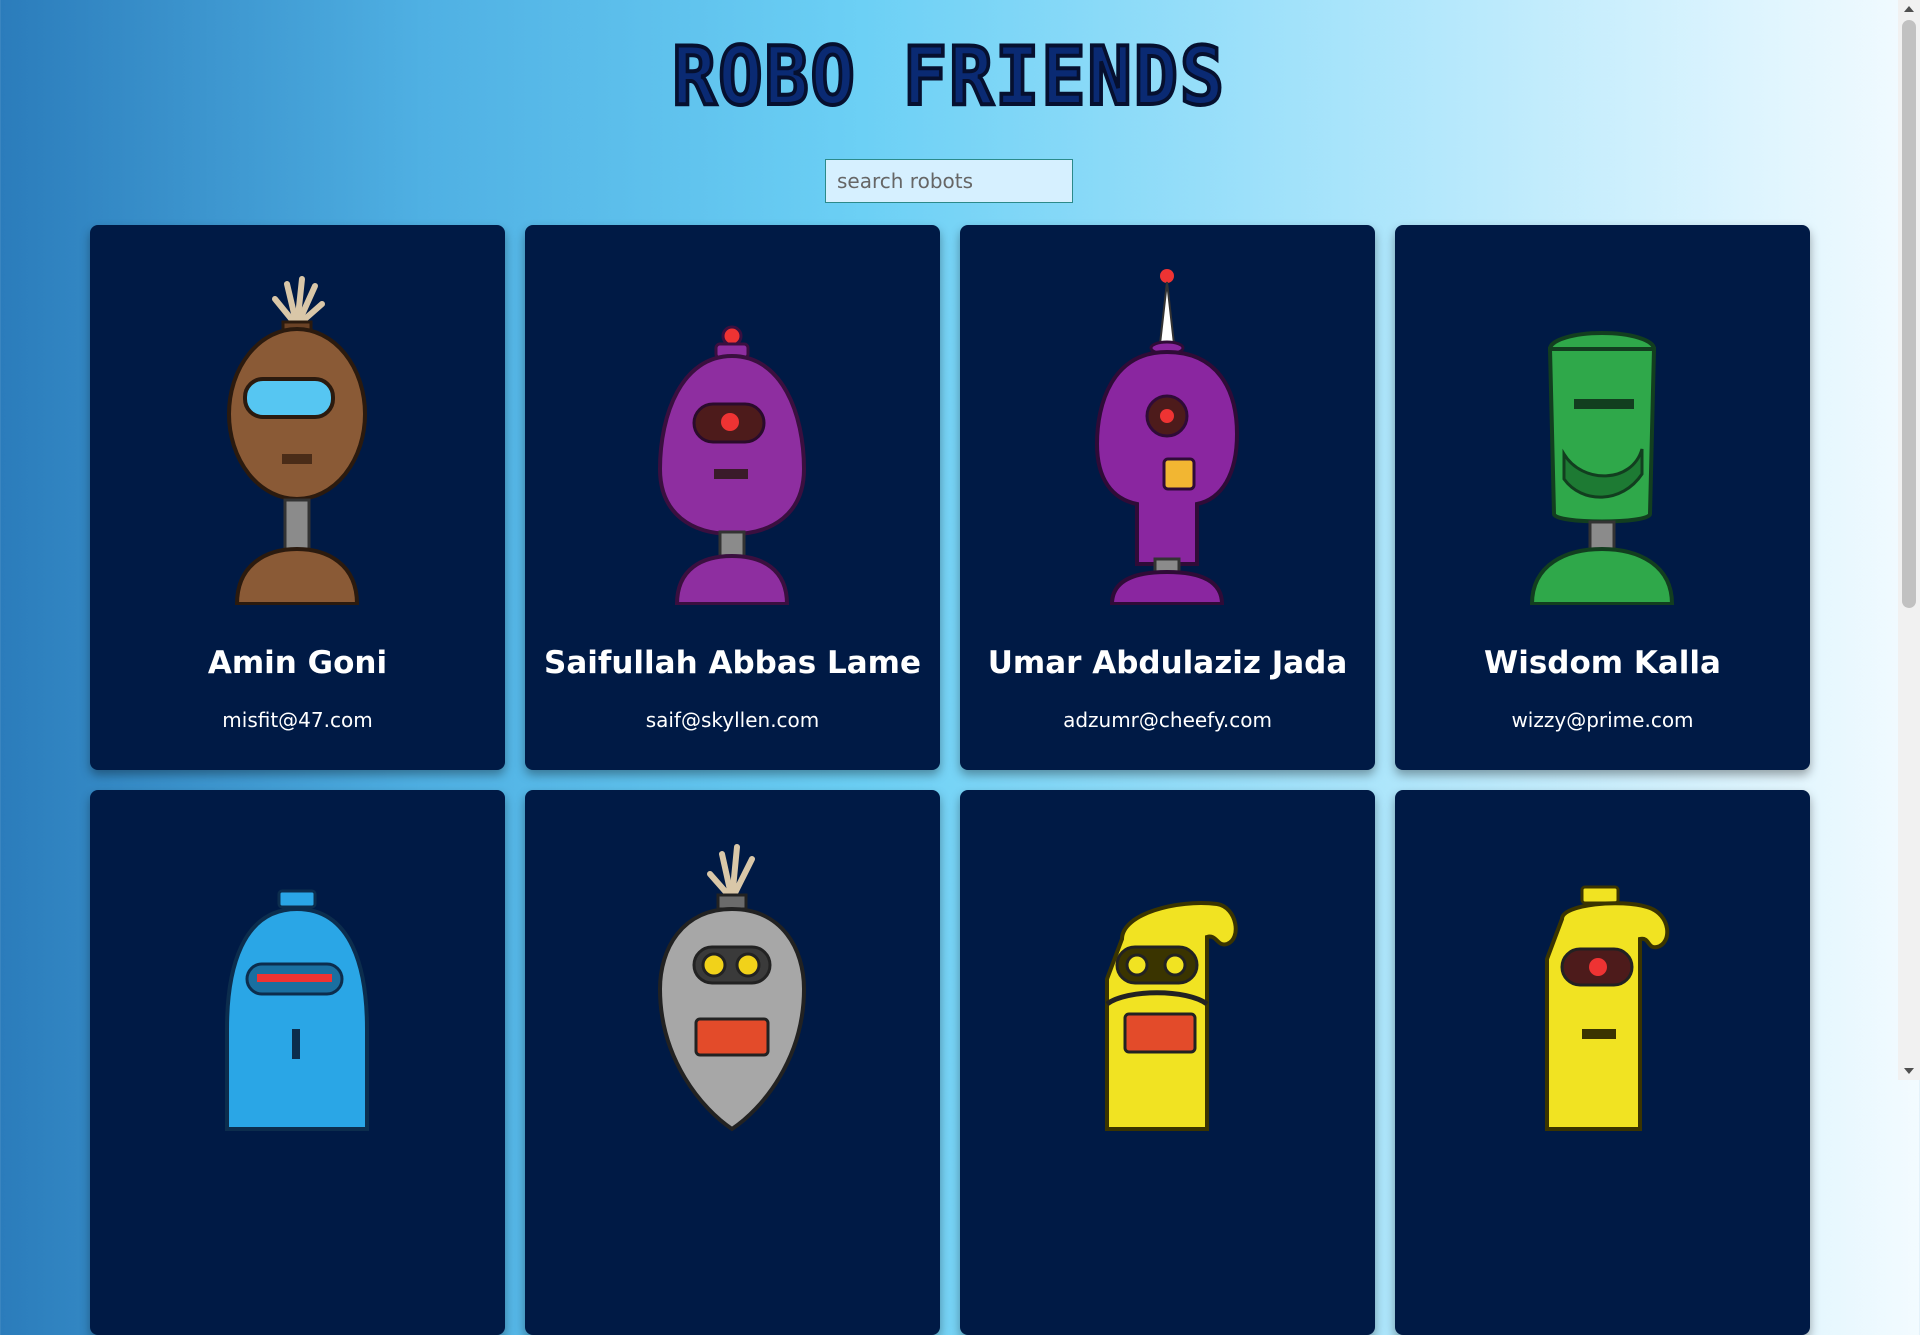 The width and height of the screenshot is (1920, 1335). I want to click on robot-name: Saifullah Abbas Lame, so click(732, 663).